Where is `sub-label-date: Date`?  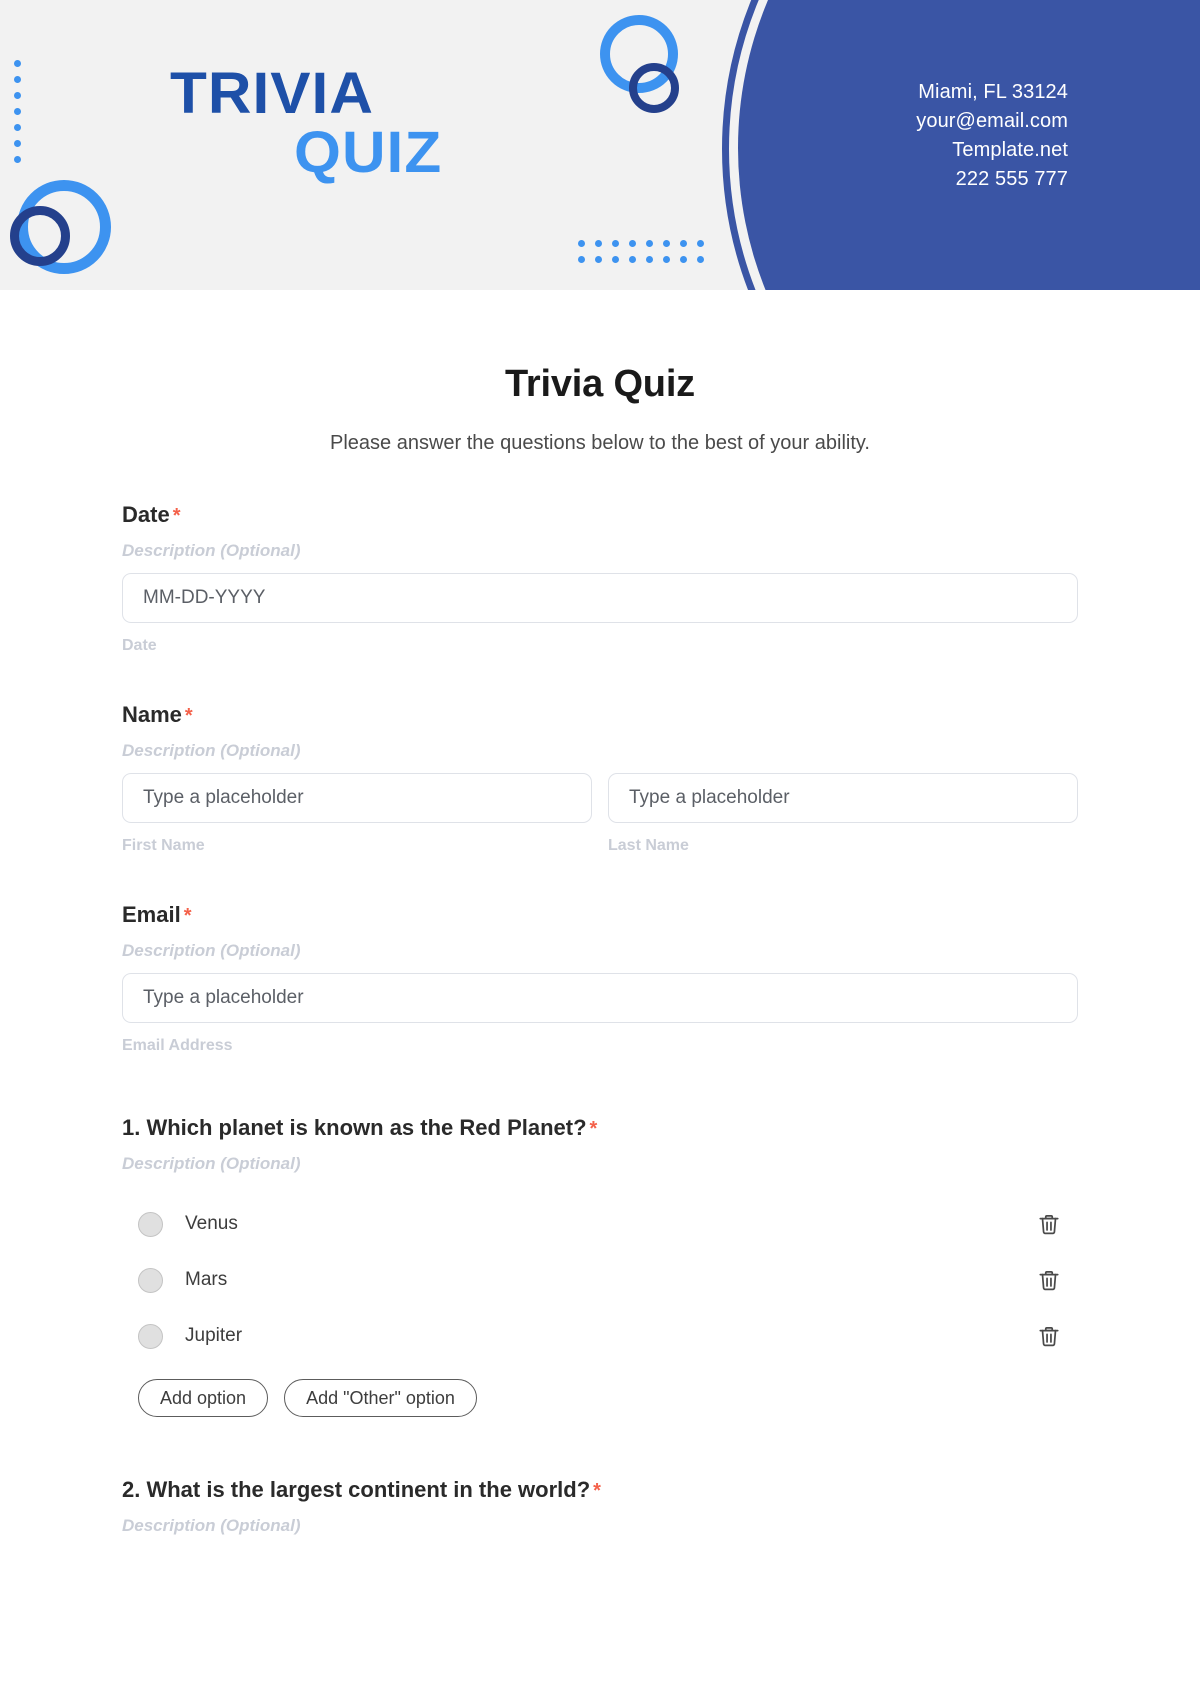
sub-label-date: Date is located at coordinates (139, 645).